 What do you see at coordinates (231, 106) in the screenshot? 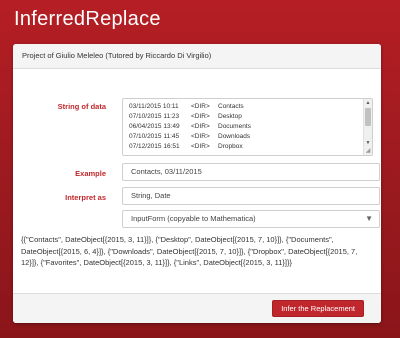
I see `line-name: Contacts` at bounding box center [231, 106].